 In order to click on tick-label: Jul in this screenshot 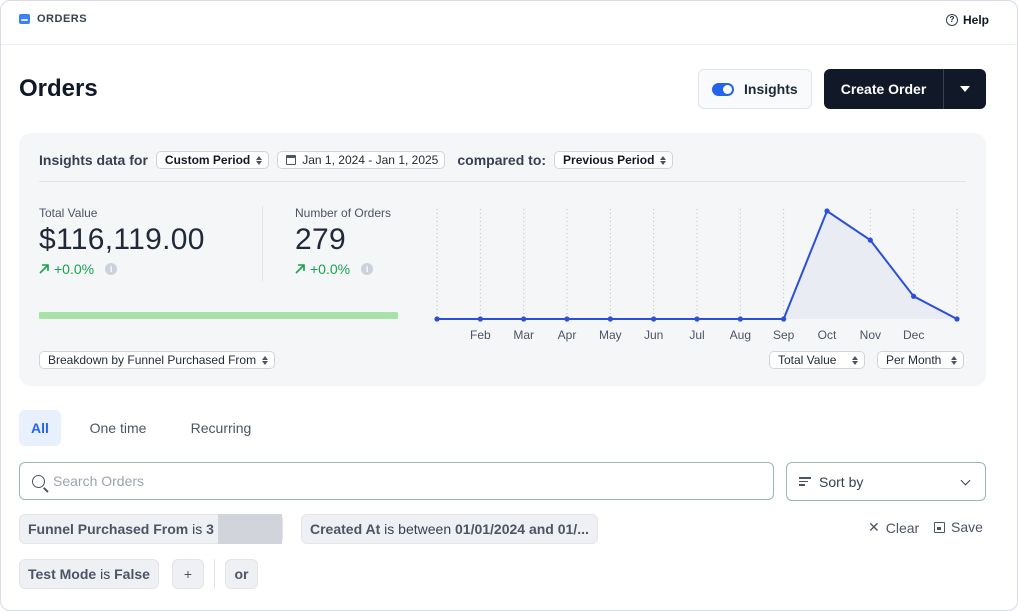, I will do `click(696, 335)`.